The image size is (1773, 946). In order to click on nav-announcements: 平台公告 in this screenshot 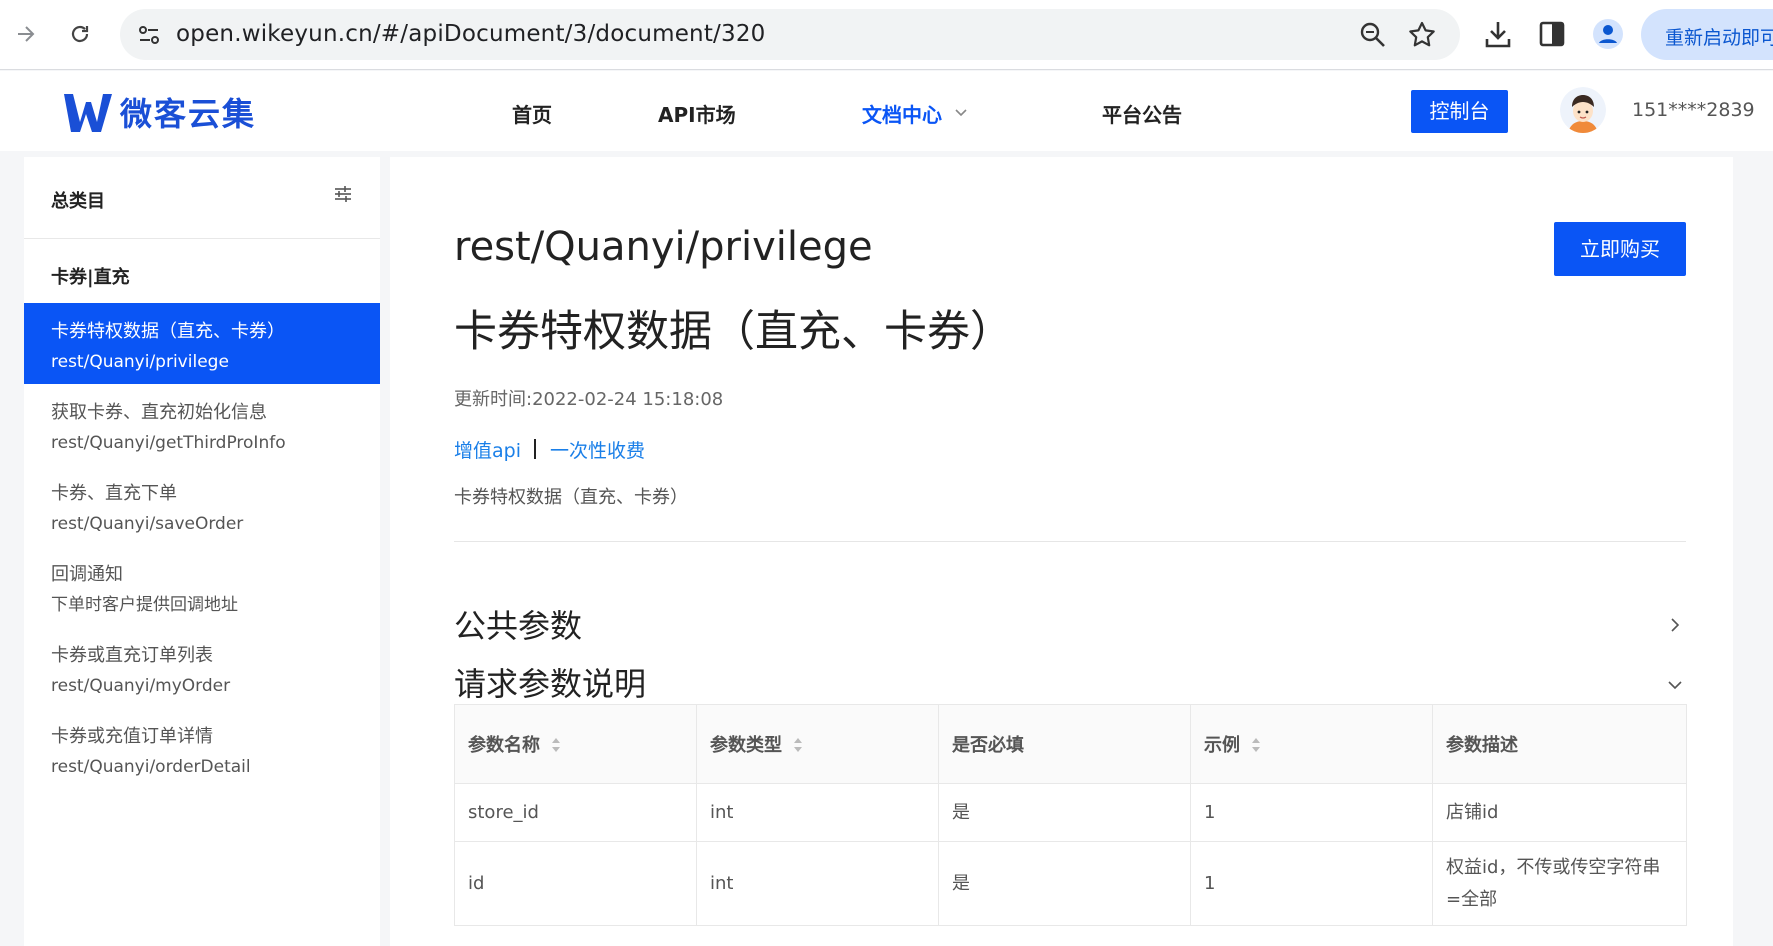, I will do `click(1142, 113)`.